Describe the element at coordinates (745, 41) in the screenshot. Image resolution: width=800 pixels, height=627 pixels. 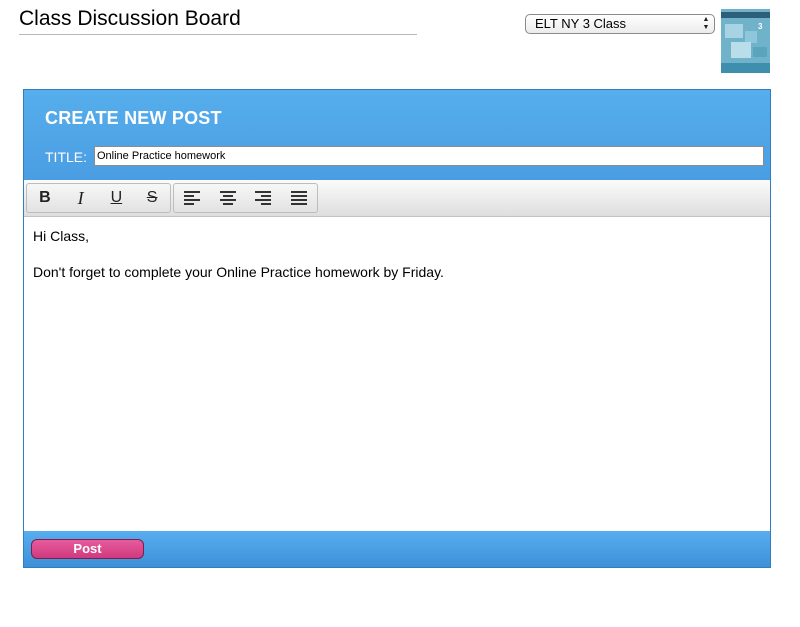
I see `class-thumbnail: 3` at that location.